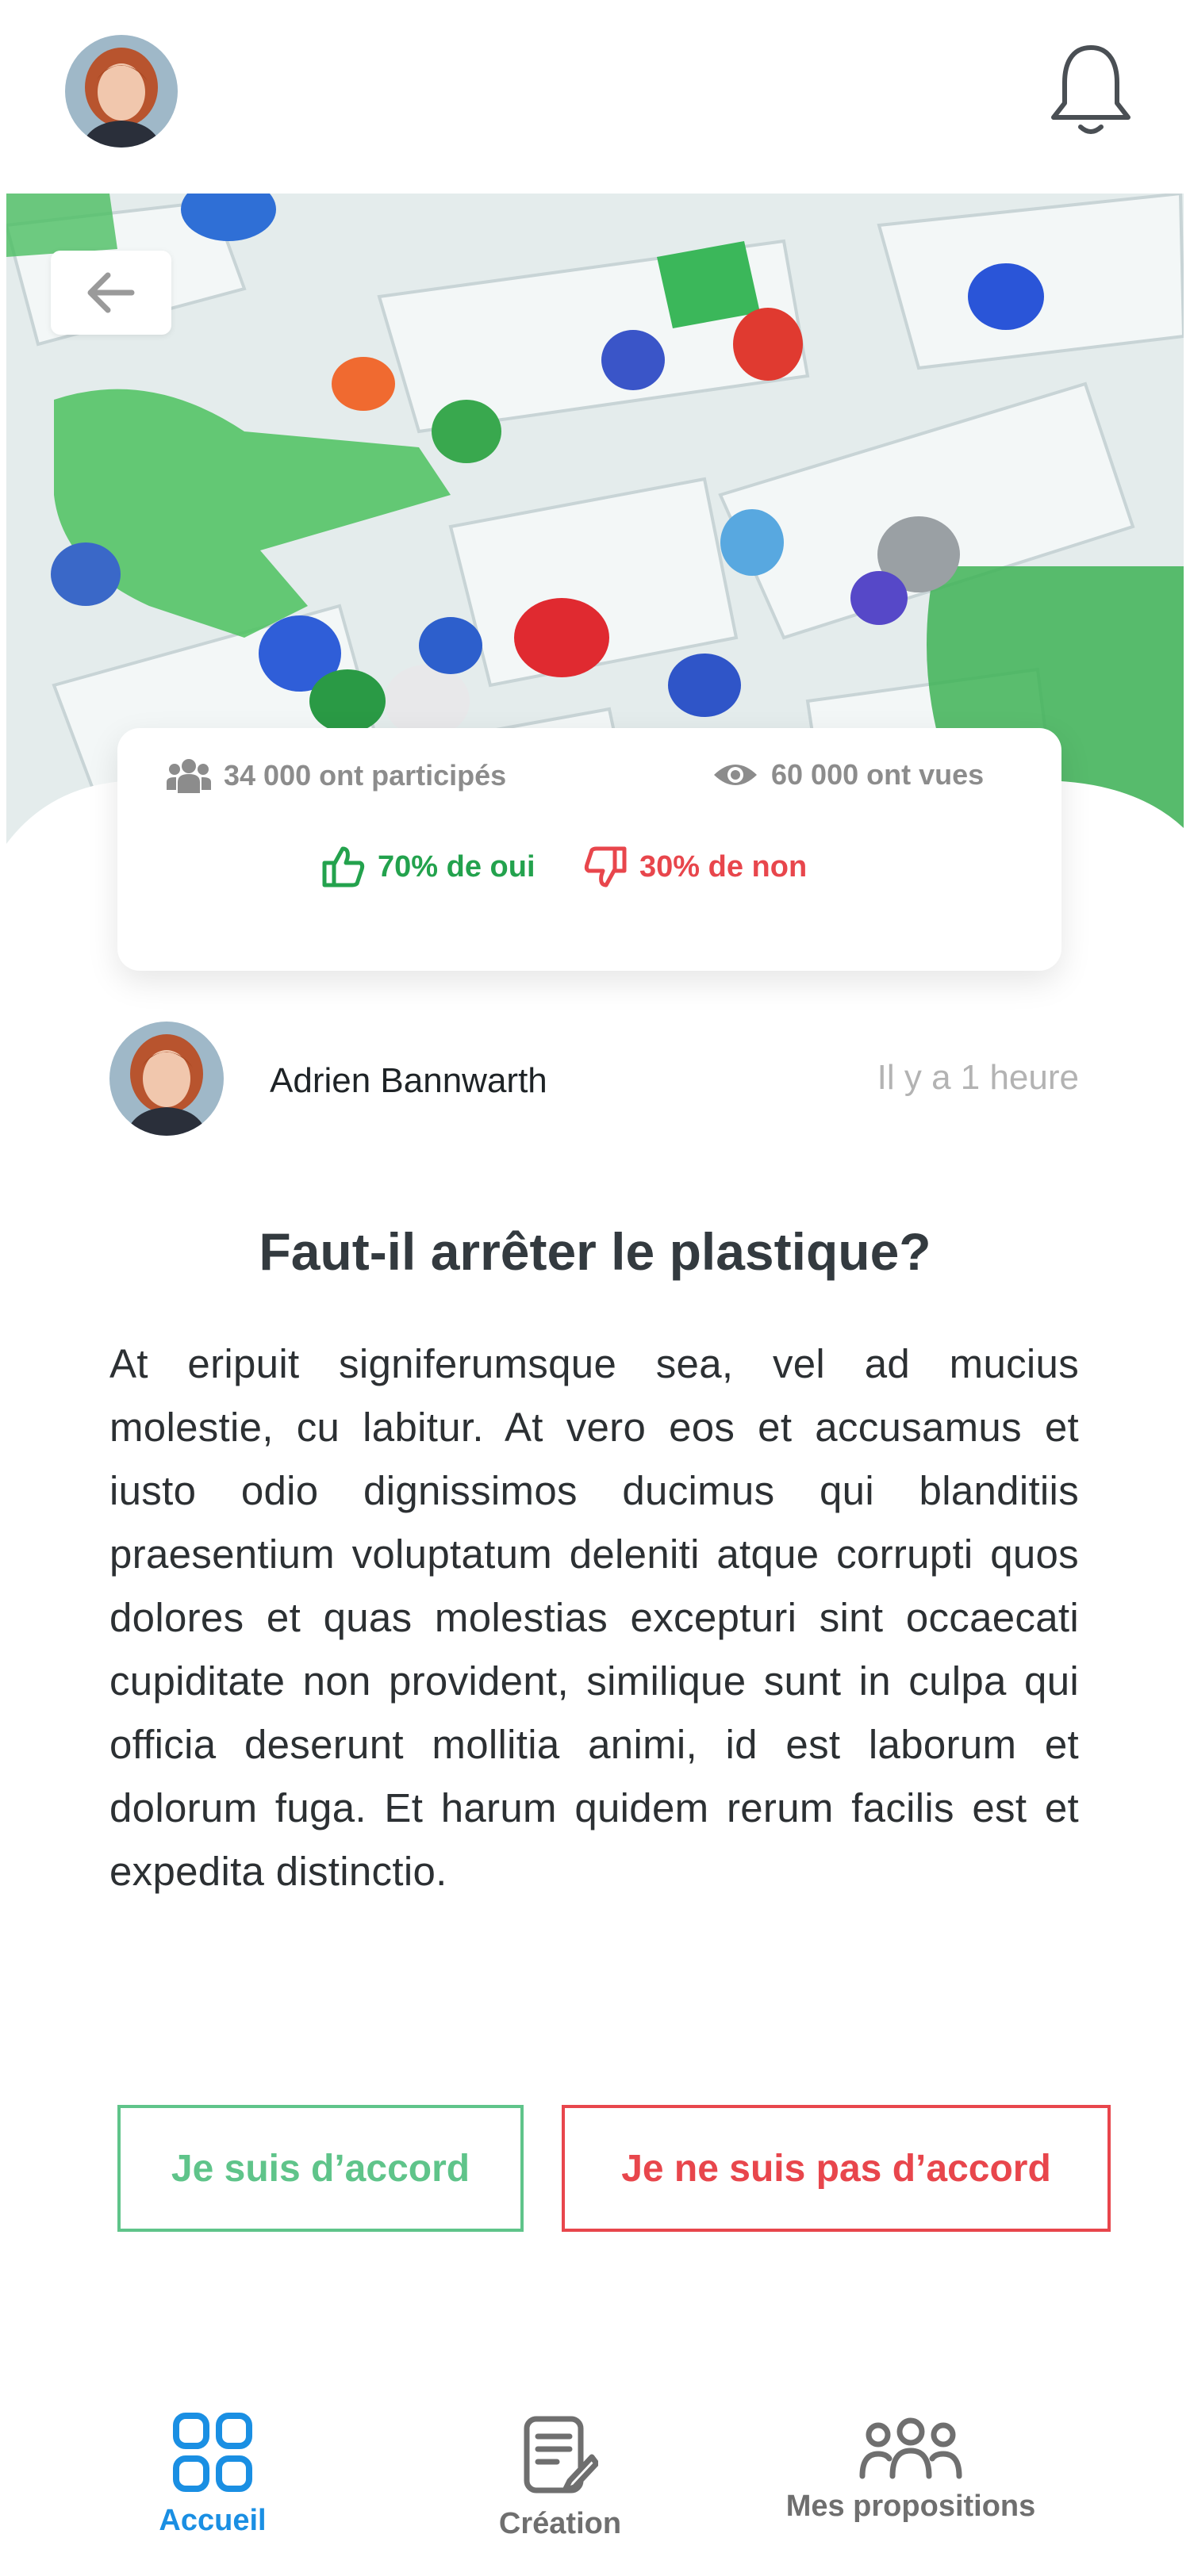  I want to click on author-avatar, so click(166, 1079).